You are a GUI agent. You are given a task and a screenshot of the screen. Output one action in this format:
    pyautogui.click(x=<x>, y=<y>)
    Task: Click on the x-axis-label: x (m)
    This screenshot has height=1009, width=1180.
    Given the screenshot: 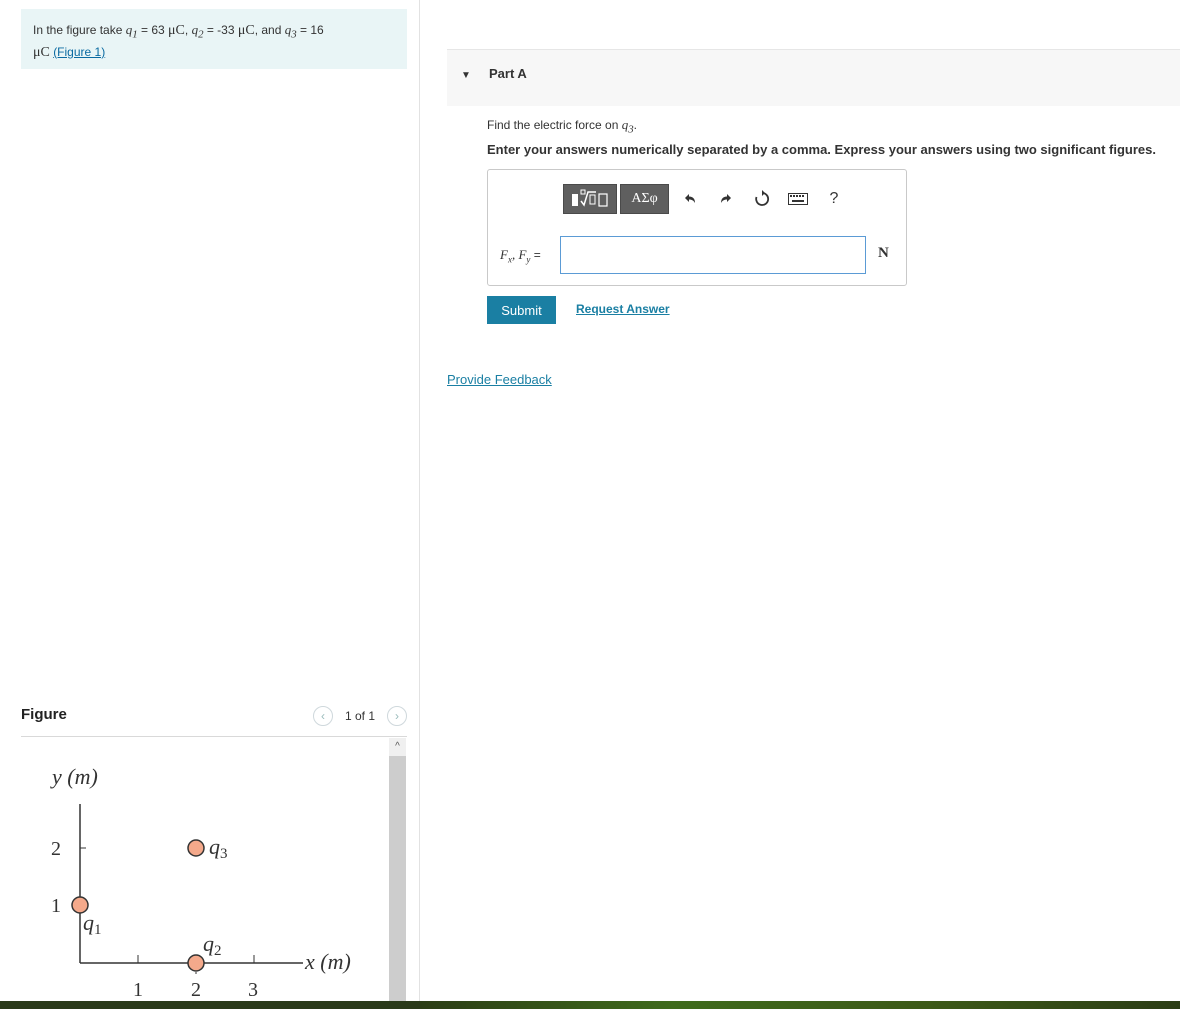 What is the action you would take?
    pyautogui.click(x=327, y=961)
    